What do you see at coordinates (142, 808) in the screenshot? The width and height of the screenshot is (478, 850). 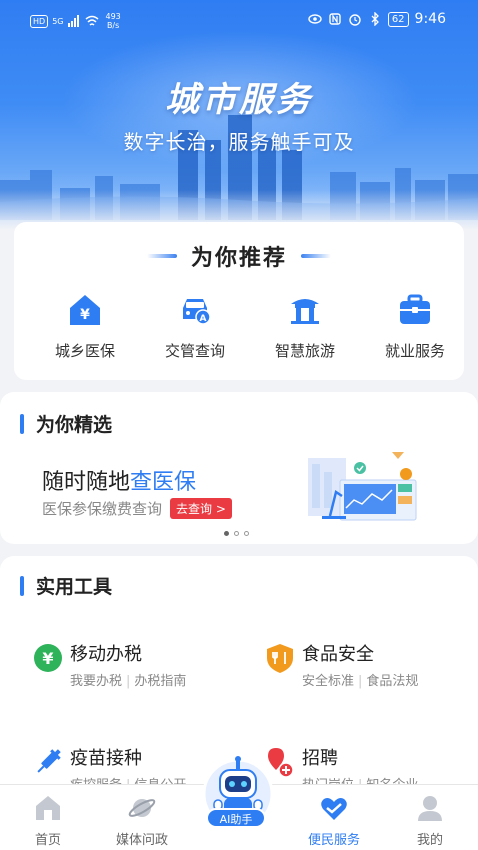 I see `planet-icon` at bounding box center [142, 808].